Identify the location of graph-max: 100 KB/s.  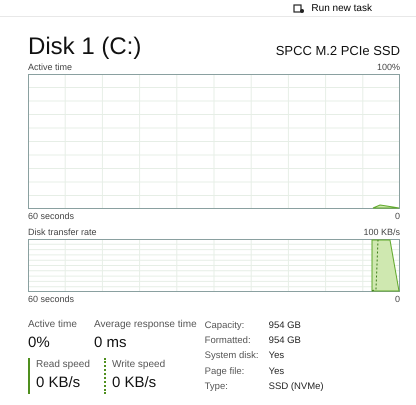
(381, 232).